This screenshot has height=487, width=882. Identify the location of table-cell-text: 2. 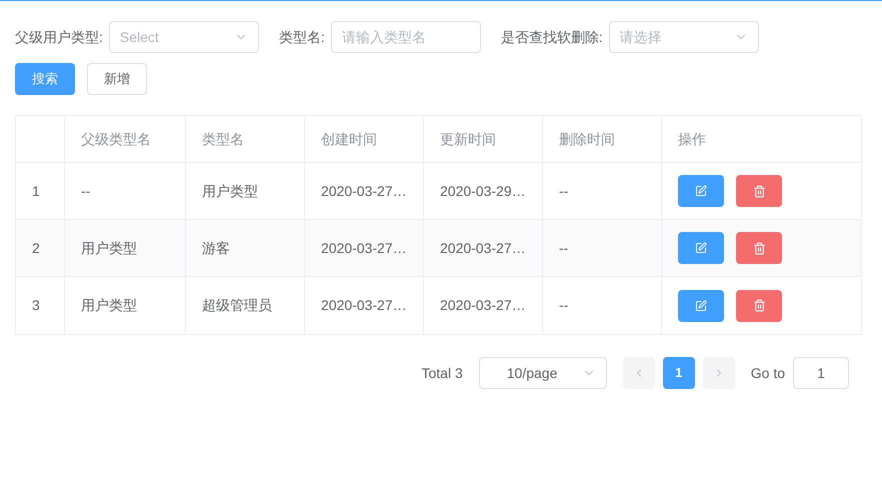
(36, 248).